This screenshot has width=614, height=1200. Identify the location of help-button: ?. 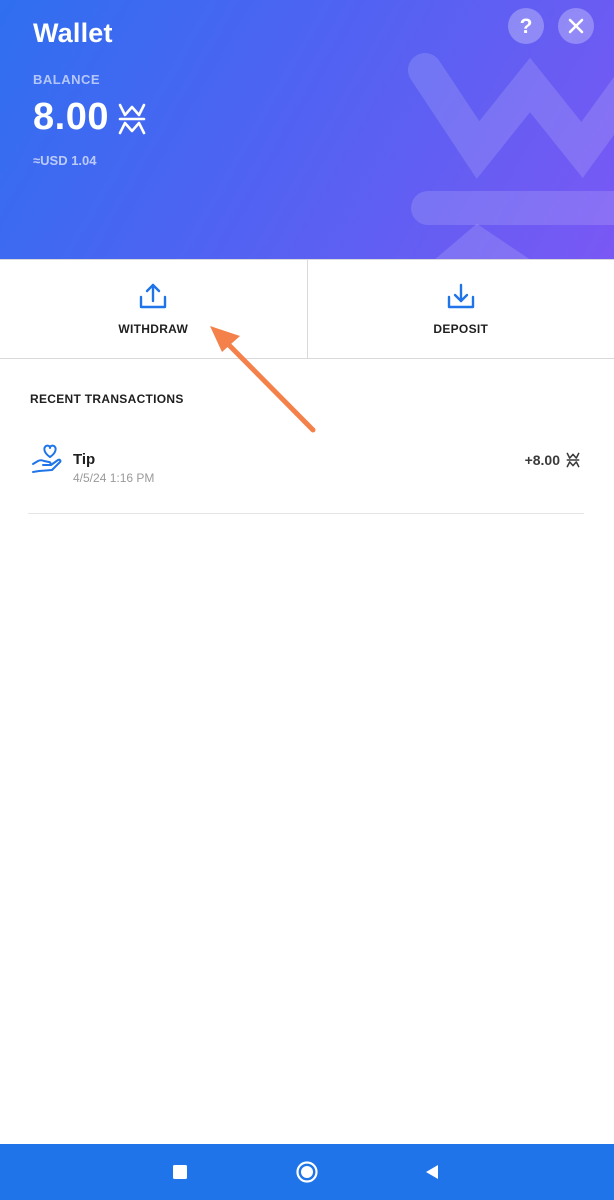
(526, 26).